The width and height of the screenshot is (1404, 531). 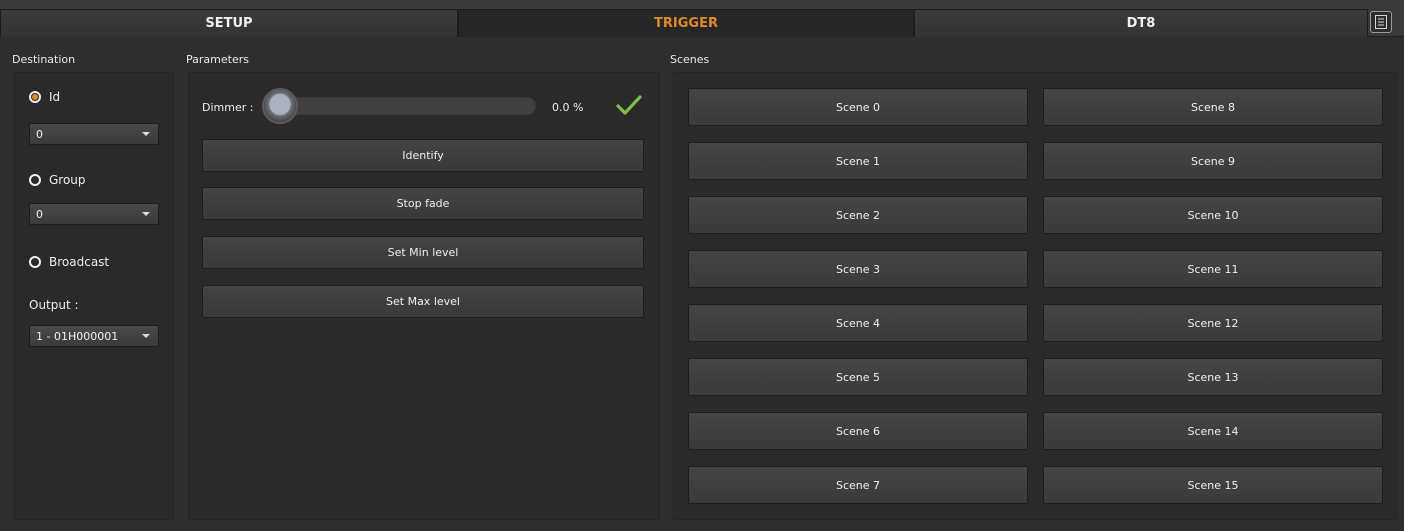 What do you see at coordinates (423, 203) in the screenshot?
I see `stop-fade-button: Stop fade` at bounding box center [423, 203].